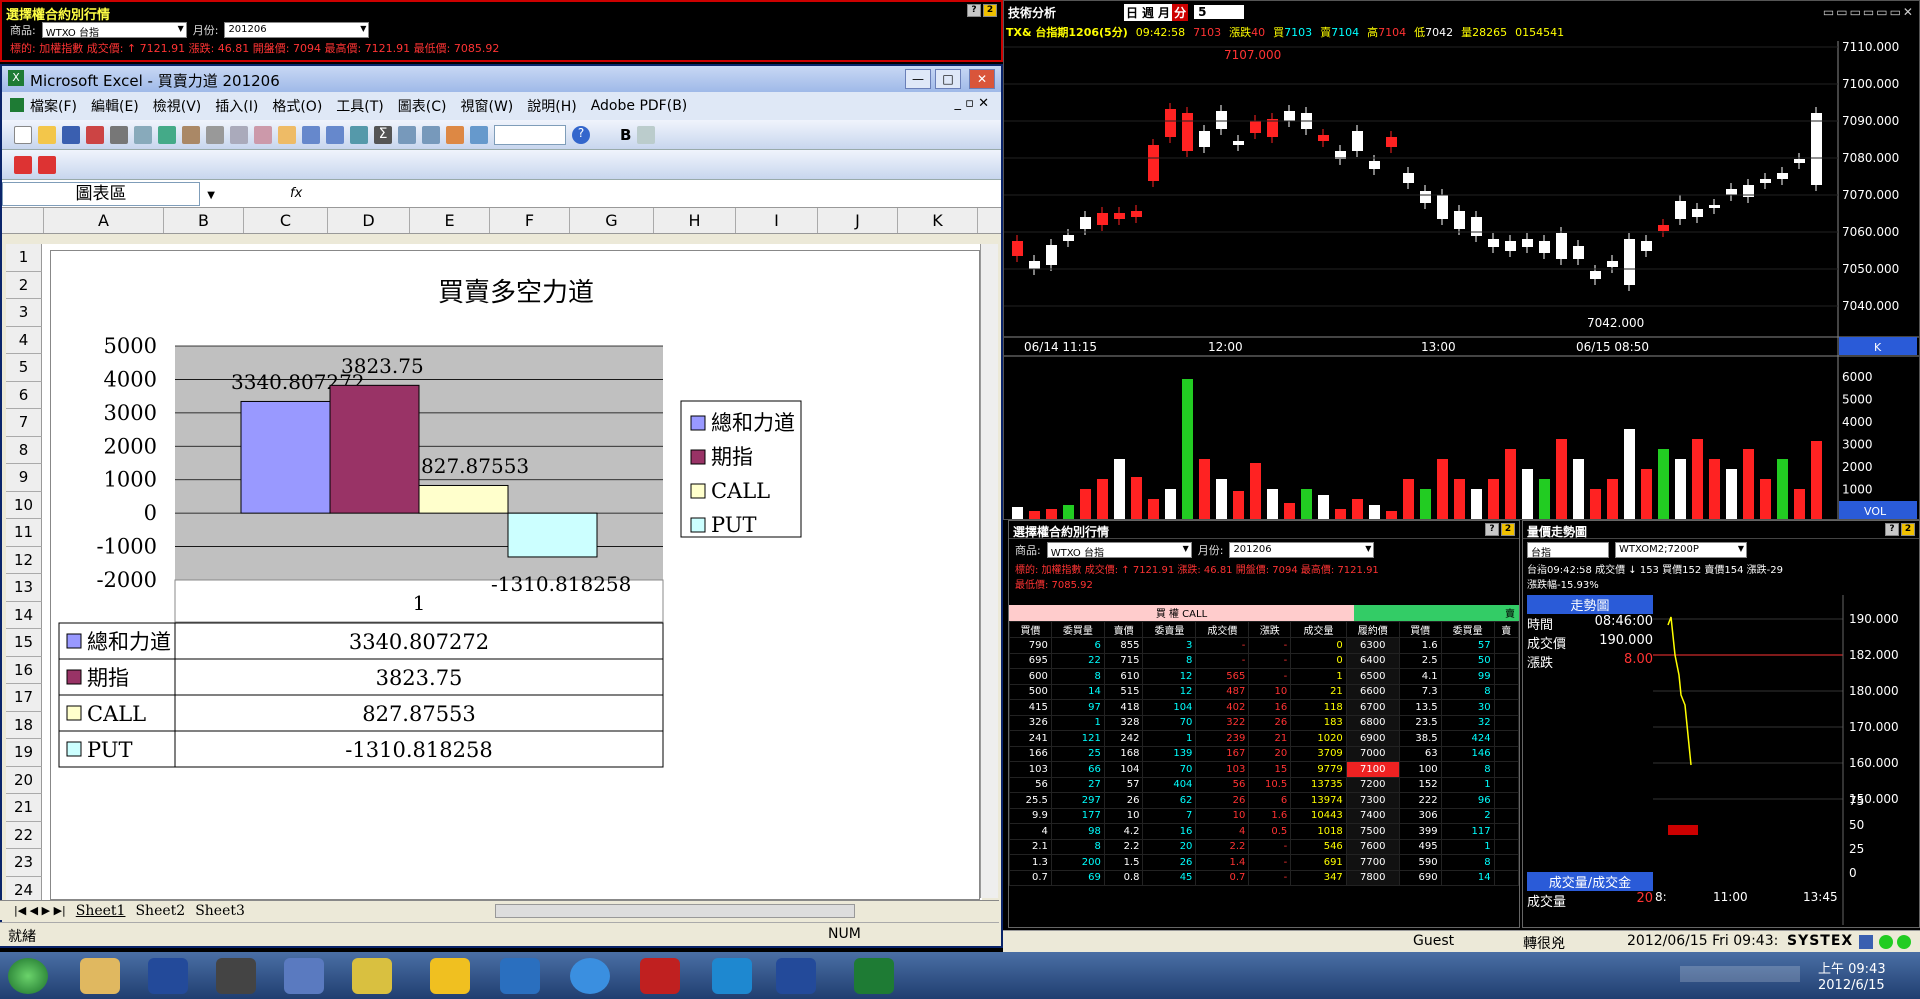  Describe the element at coordinates (239, 134) in the screenshot. I see `copy-icon` at that location.